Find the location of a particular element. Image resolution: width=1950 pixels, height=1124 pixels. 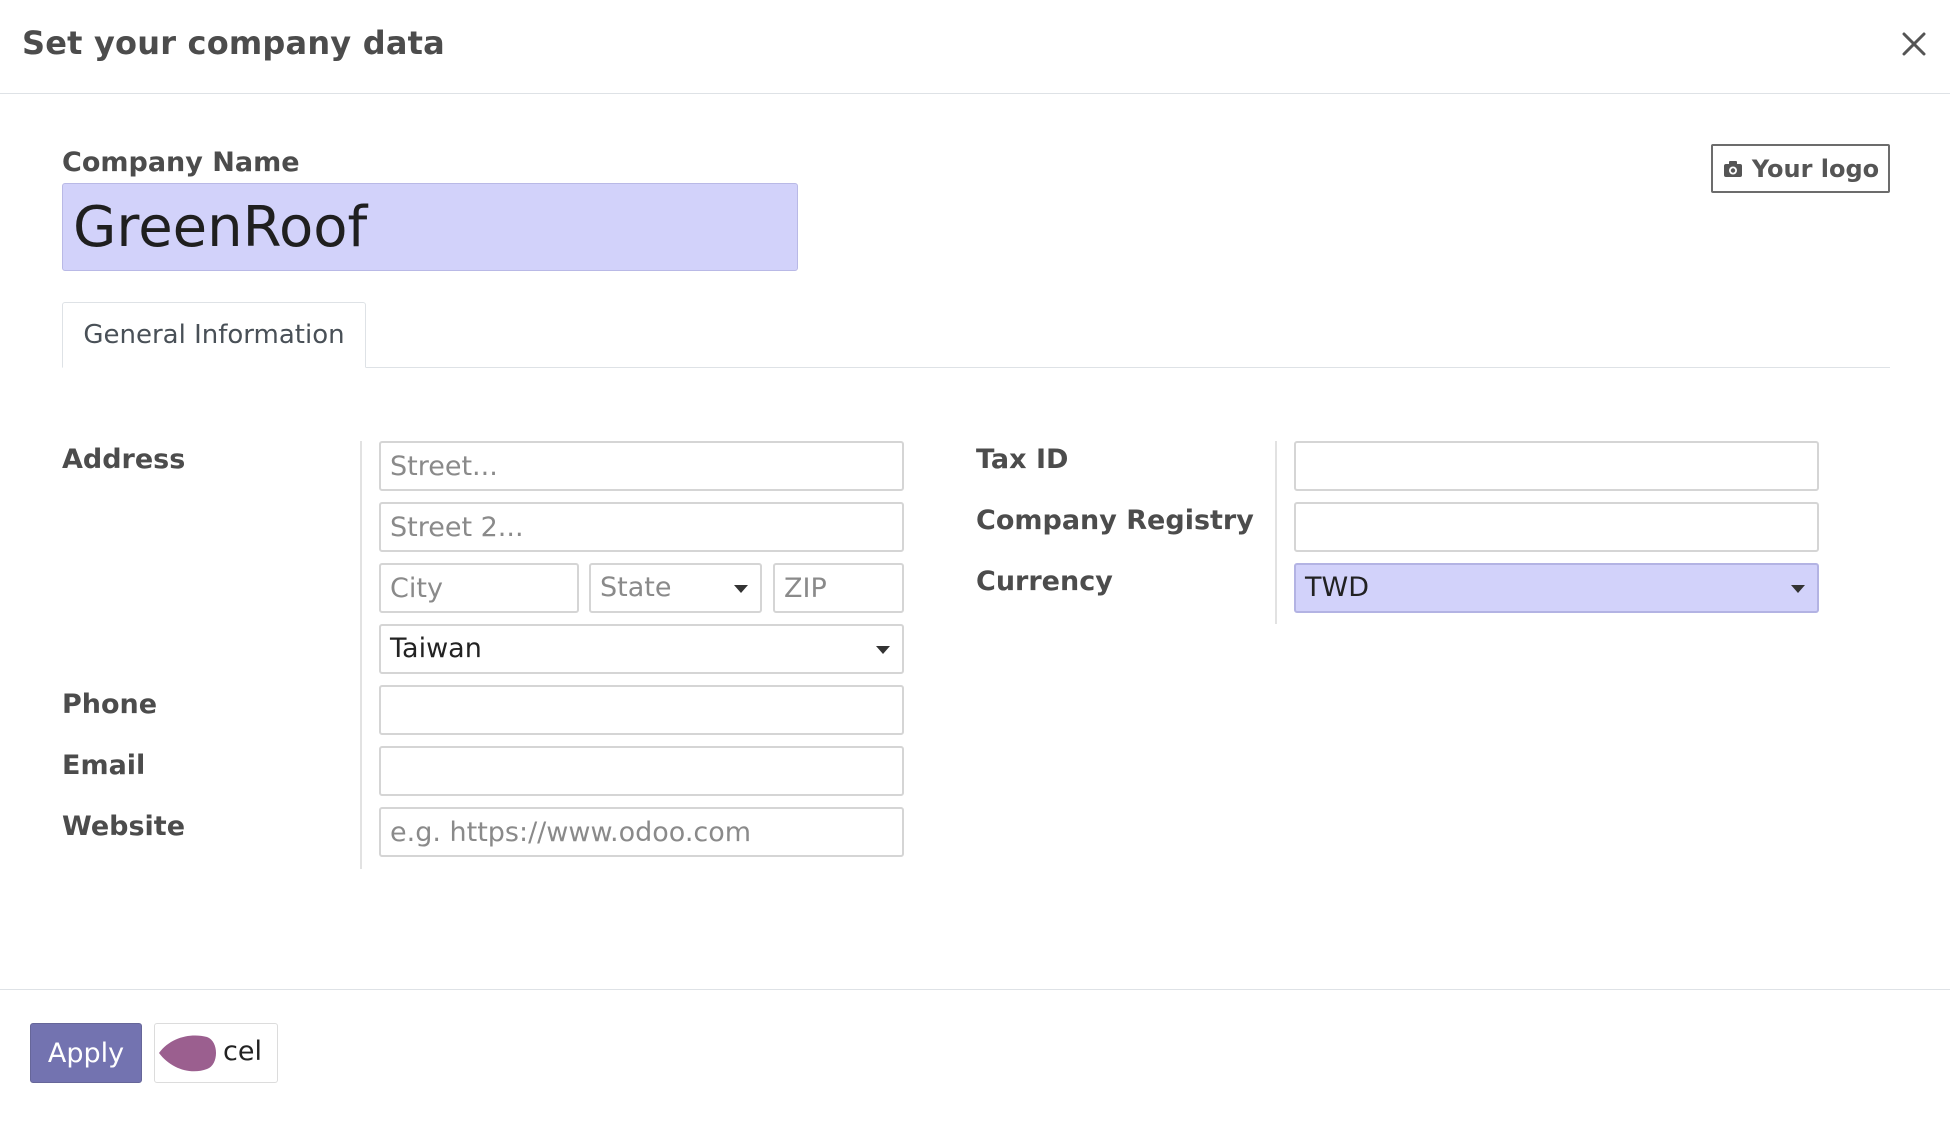

address-label: Address is located at coordinates (124, 459).